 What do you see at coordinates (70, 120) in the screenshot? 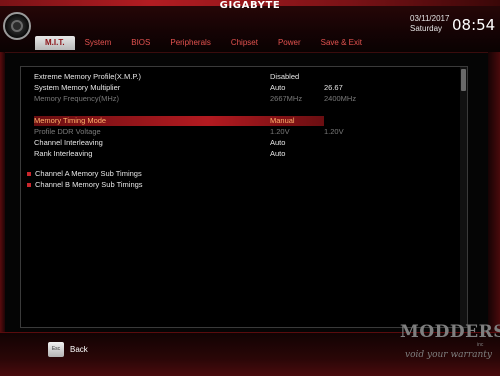
I see `setting-label: Memory Timing Mode` at bounding box center [70, 120].